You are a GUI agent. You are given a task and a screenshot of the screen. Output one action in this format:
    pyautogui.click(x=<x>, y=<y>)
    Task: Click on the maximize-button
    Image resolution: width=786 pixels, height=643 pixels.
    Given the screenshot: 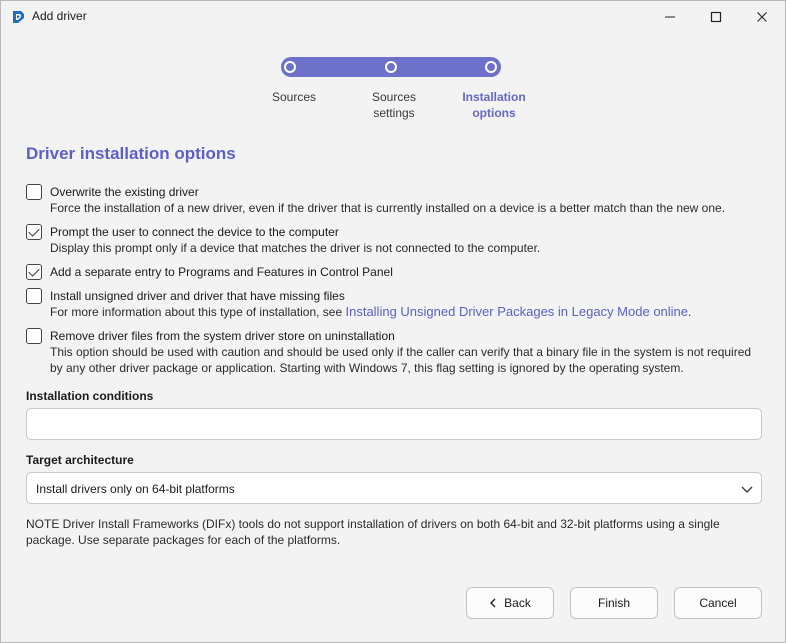 What is the action you would take?
    pyautogui.click(x=716, y=16)
    